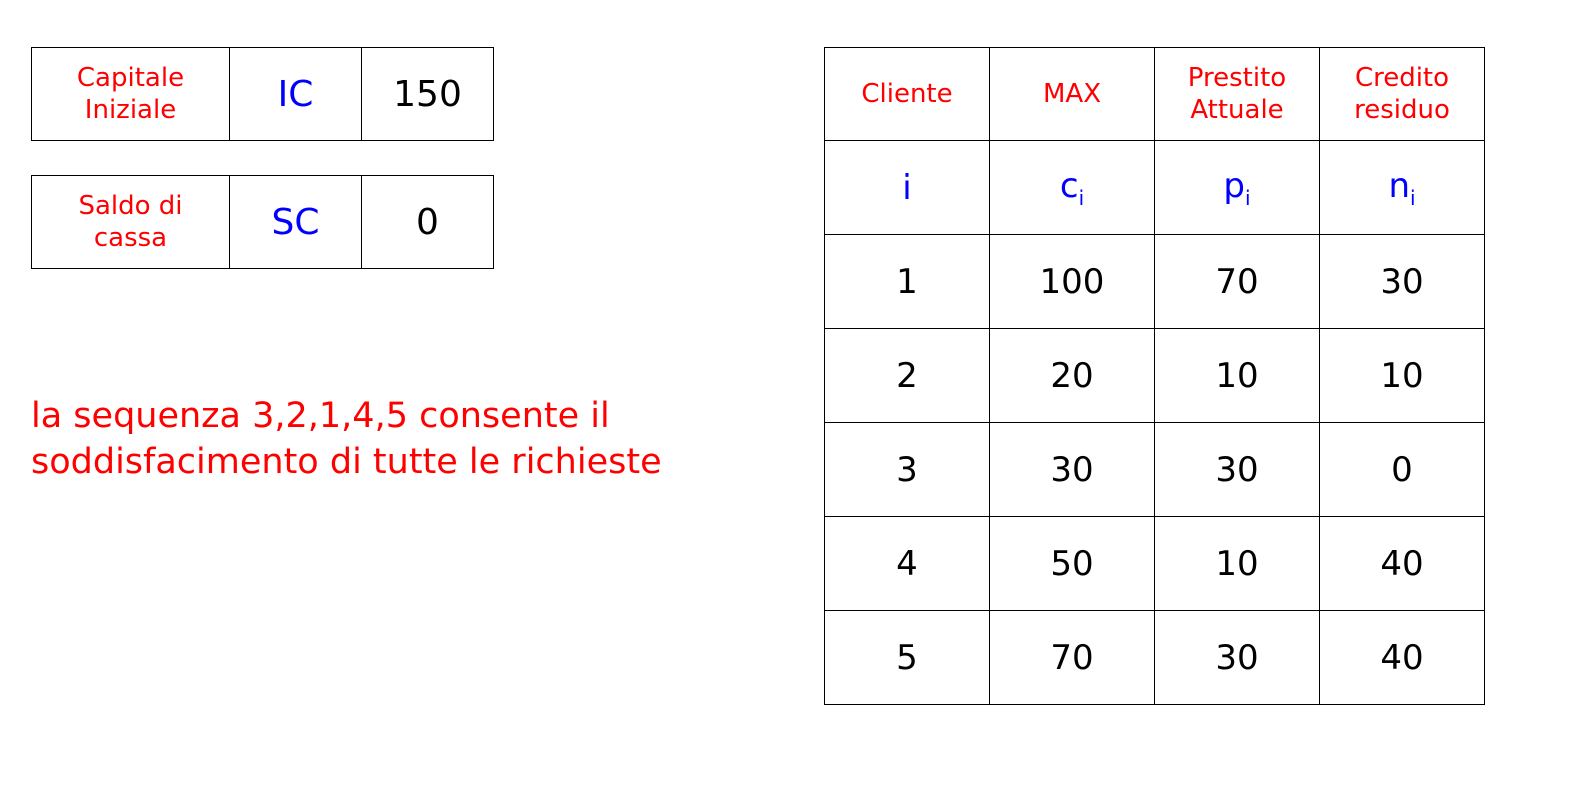  I want to click on header-cell: MAX, so click(1072, 94).